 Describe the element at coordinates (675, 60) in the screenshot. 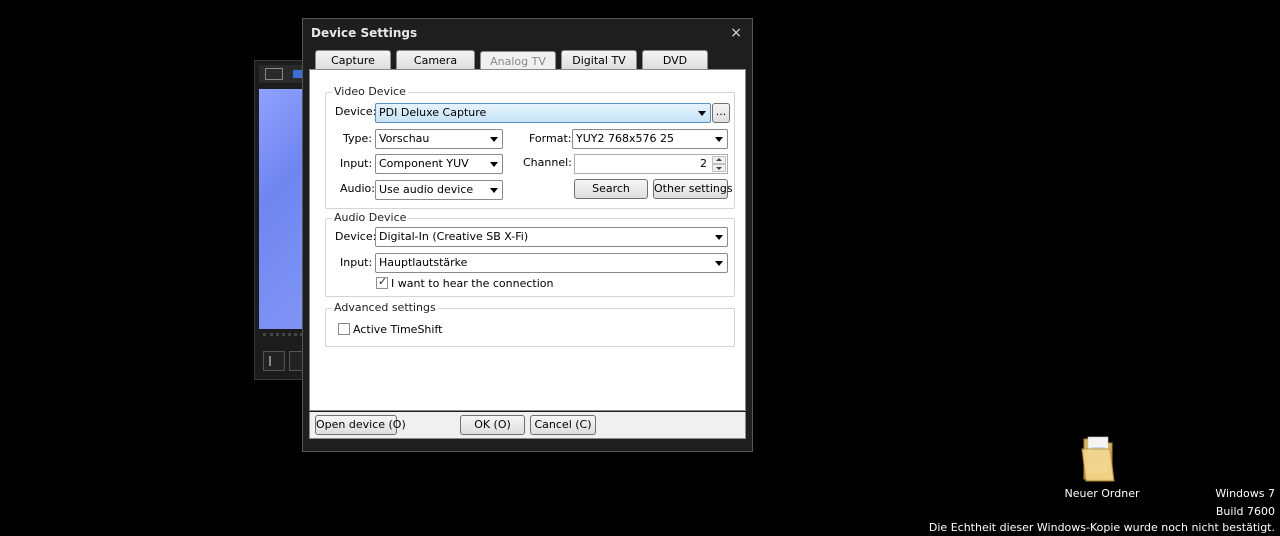

I see `tab-dvd: DVD` at that location.